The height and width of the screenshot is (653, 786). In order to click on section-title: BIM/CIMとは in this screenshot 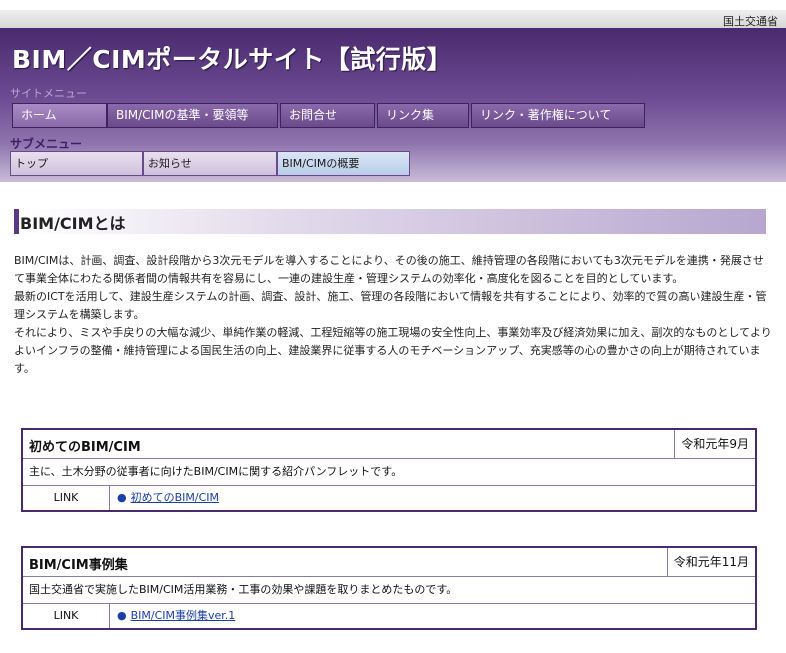, I will do `click(73, 223)`.